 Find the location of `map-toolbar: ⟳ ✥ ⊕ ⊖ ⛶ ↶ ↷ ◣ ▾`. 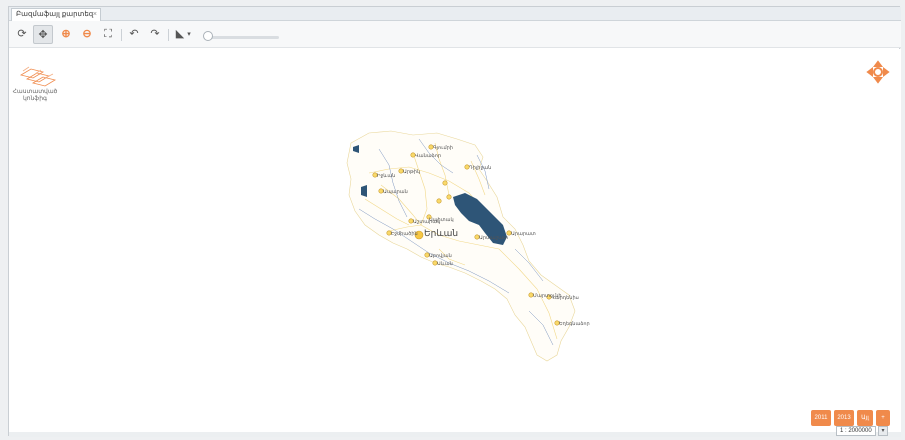

map-toolbar: ⟳ ✥ ⊕ ⊖ ⛶ ↶ ↷ ◣ ▾ is located at coordinates (455, 34).